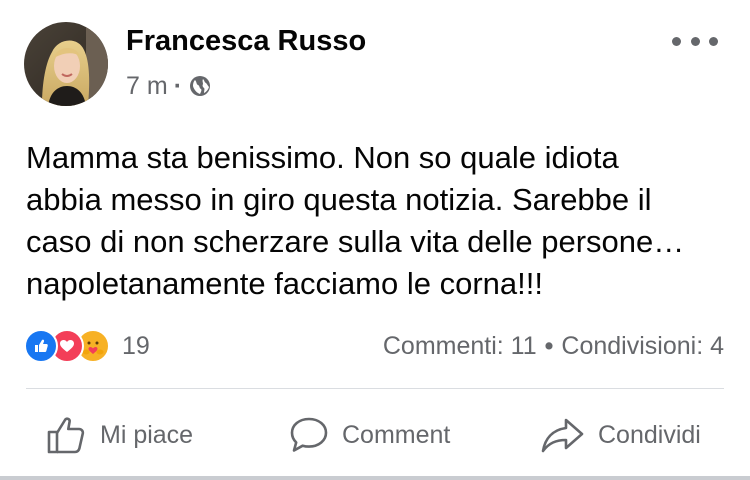  I want to click on comment-label: Comment, so click(396, 434).